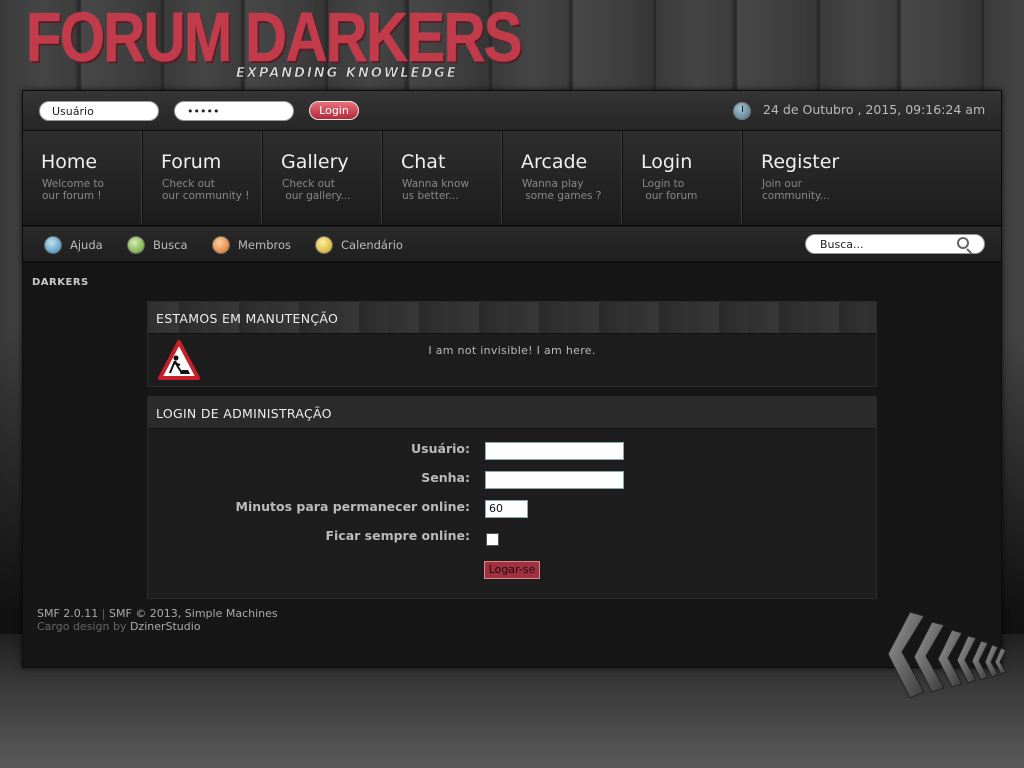 The image size is (1024, 768). Describe the element at coordinates (352, 506) in the screenshot. I see `minutes-label: Minutos para permanecer online:` at that location.